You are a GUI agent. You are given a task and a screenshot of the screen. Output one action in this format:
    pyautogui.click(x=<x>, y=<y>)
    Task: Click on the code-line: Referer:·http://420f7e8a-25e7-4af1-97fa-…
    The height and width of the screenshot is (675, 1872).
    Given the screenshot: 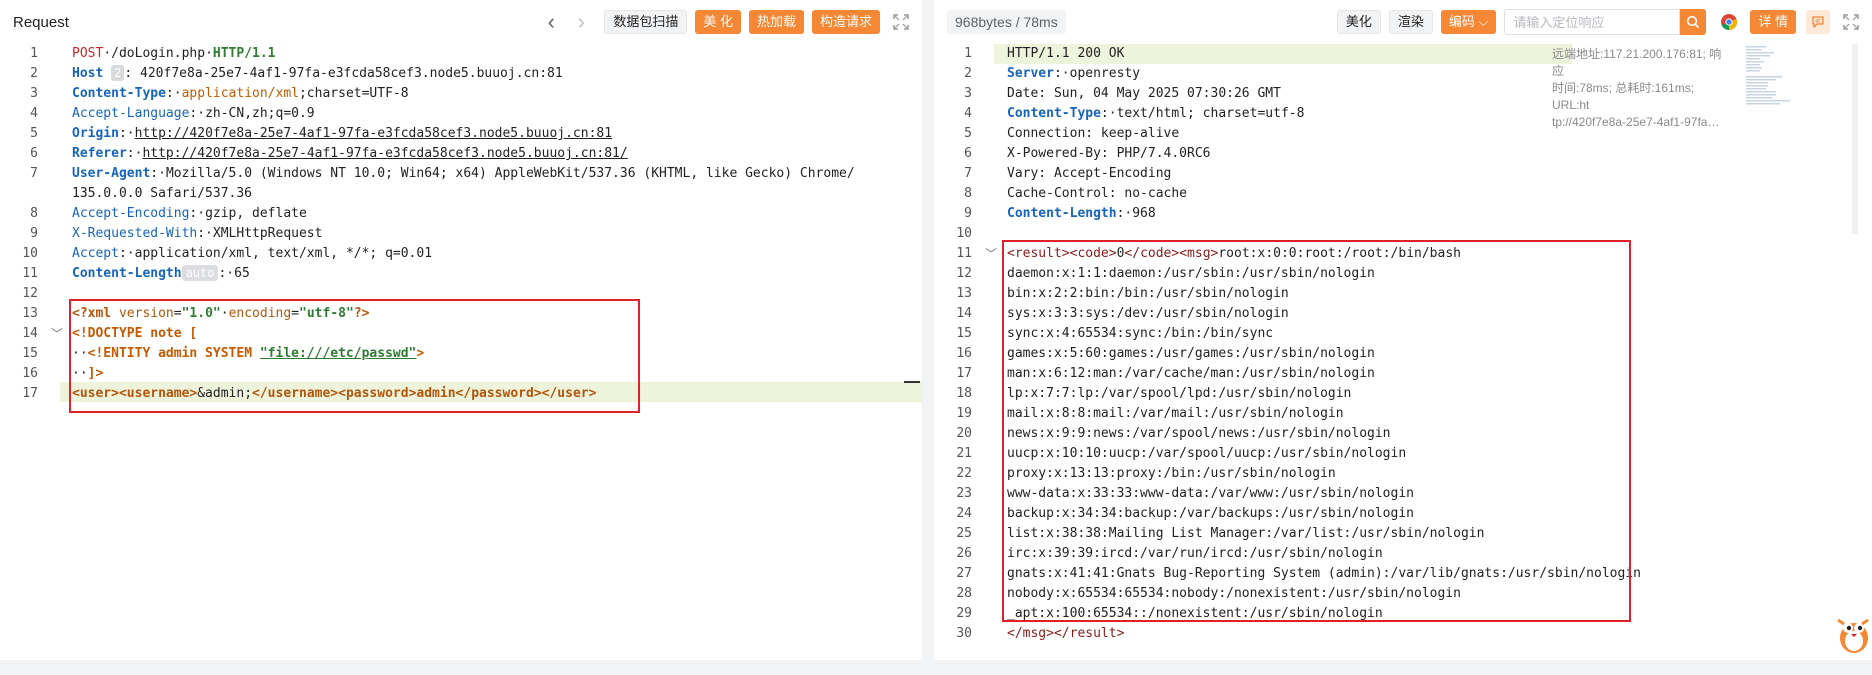 What is the action you would take?
    pyautogui.click(x=350, y=153)
    